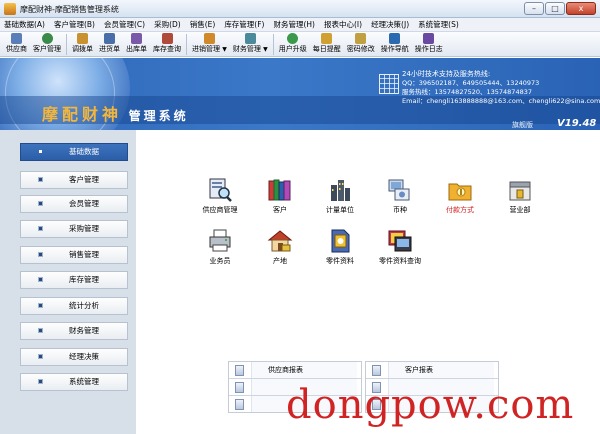  I want to click on customer-icon, so click(47, 38).